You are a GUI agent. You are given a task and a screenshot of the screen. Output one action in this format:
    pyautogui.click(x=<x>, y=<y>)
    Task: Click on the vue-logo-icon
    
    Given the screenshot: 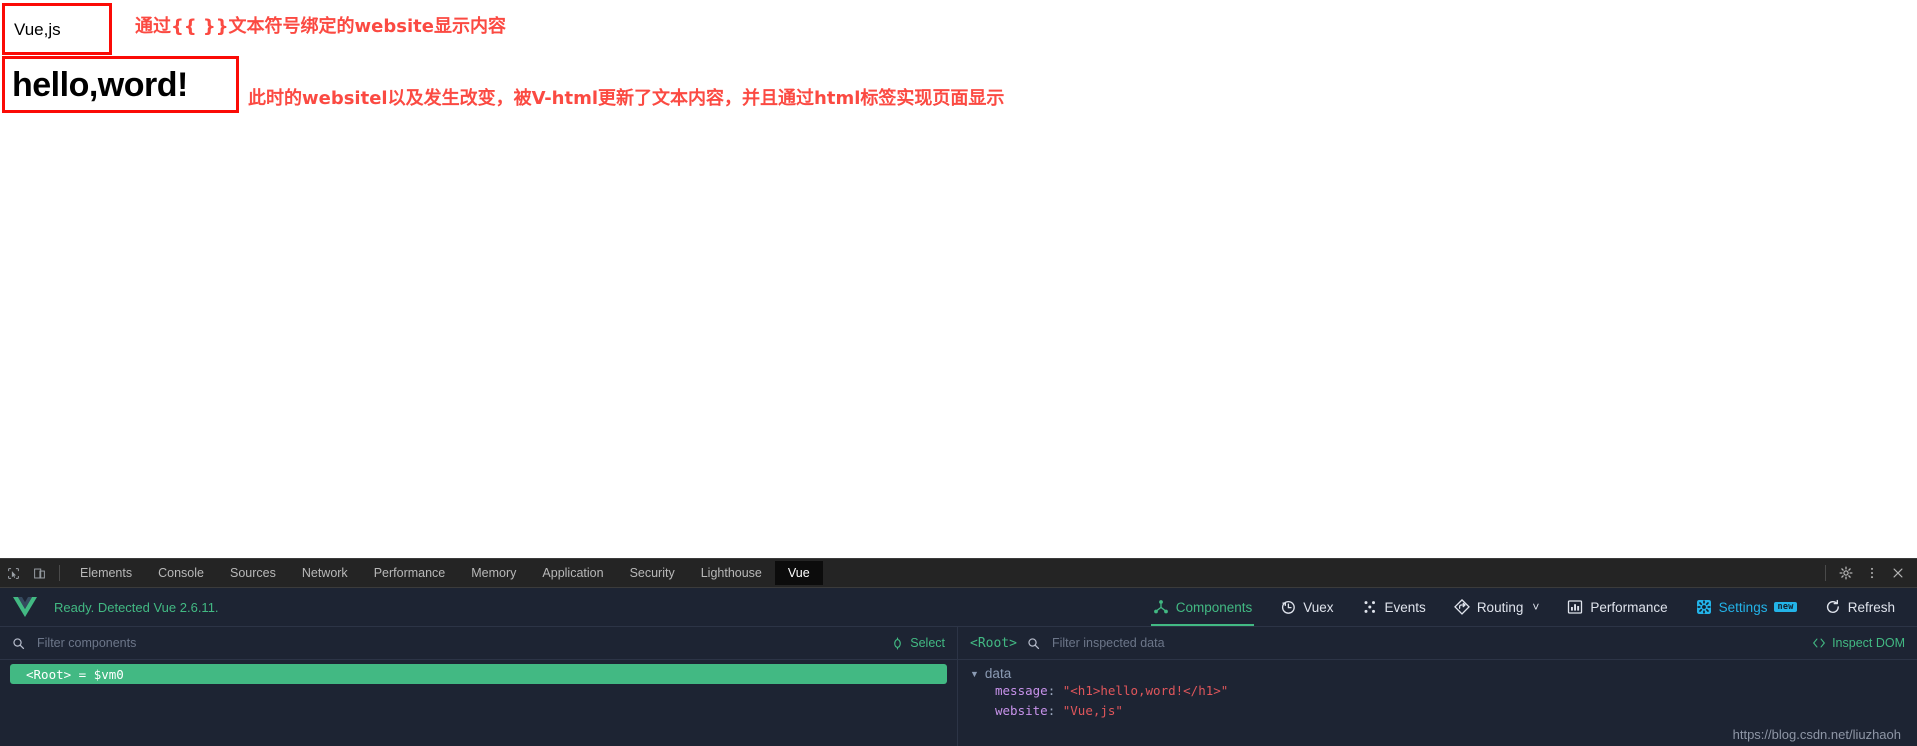 What is the action you would take?
    pyautogui.click(x=25, y=607)
    